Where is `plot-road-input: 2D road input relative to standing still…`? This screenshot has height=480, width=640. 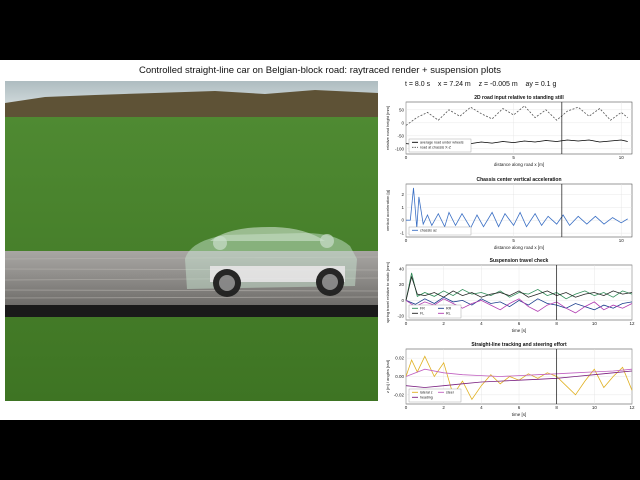
plot-road-input: 2D road input relative to standing still… is located at coordinates (509, 131).